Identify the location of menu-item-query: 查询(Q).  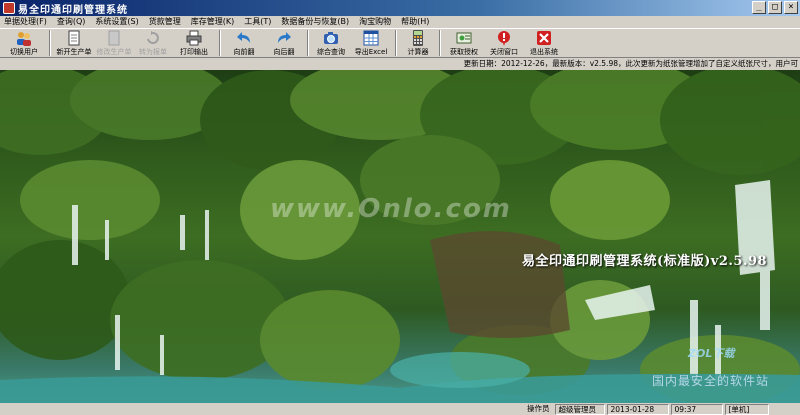
(72, 22).